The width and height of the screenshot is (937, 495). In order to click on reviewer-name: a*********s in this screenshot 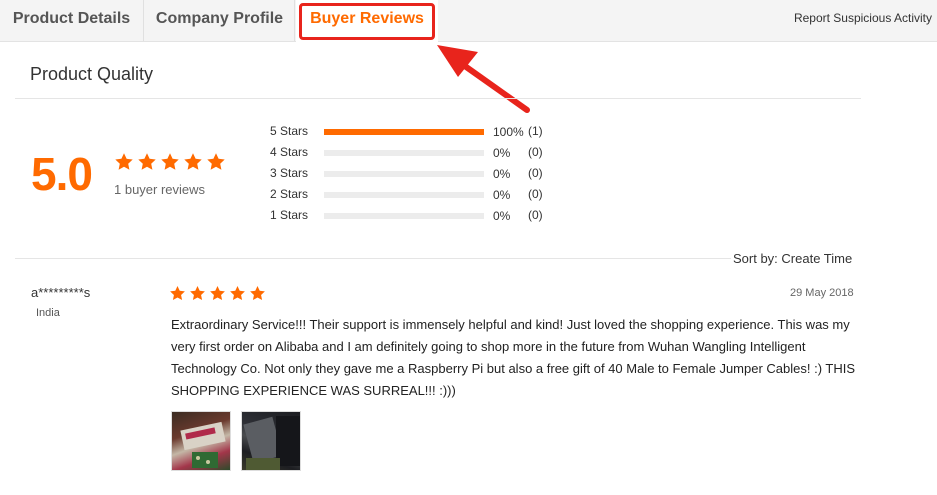, I will do `click(61, 292)`.